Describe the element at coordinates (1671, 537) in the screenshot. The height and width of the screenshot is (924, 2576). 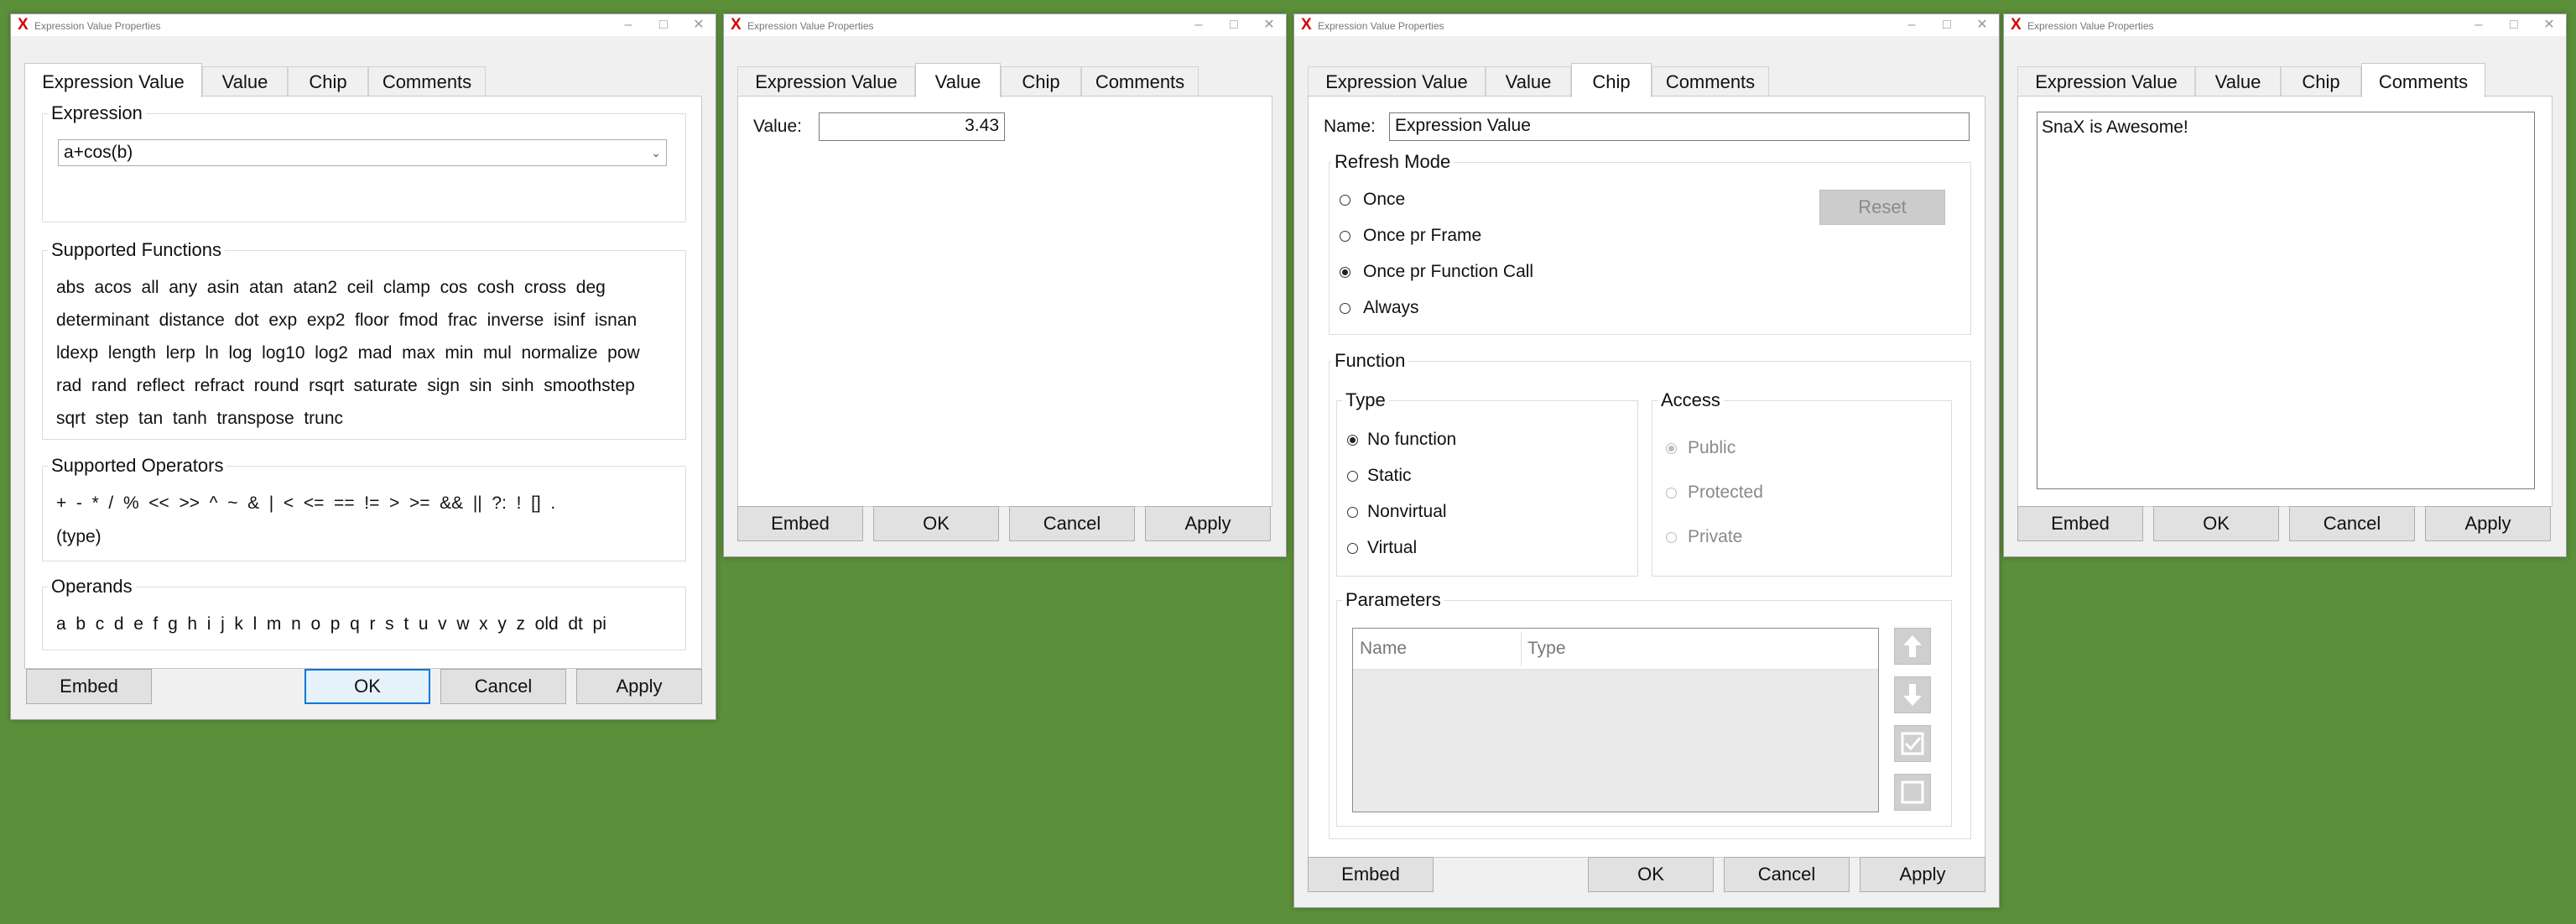
I see `access-private-radio` at that location.